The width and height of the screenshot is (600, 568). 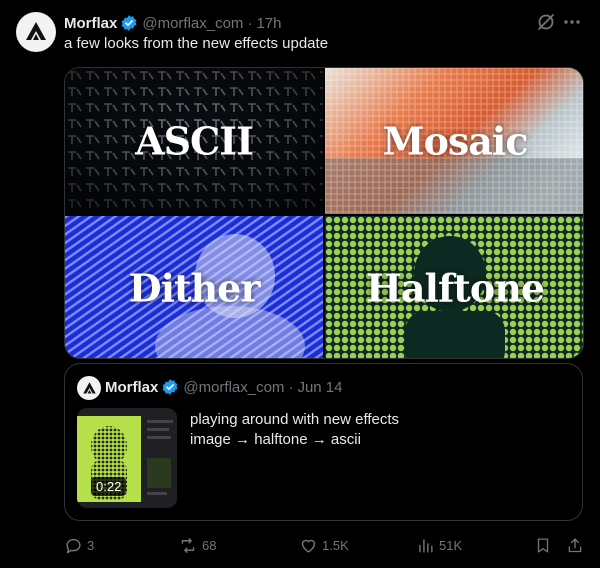 What do you see at coordinates (320, 387) in the screenshot?
I see `quoted-date: Jun 14` at bounding box center [320, 387].